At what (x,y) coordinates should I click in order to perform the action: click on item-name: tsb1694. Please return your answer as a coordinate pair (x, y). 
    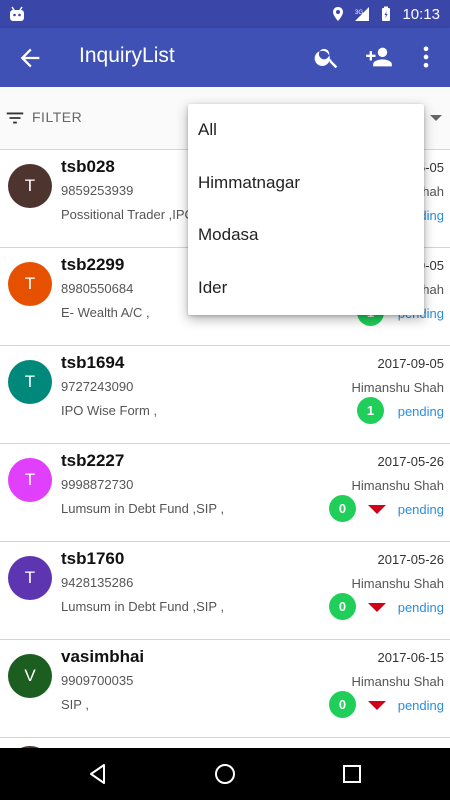
    Looking at the image, I should click on (93, 362).